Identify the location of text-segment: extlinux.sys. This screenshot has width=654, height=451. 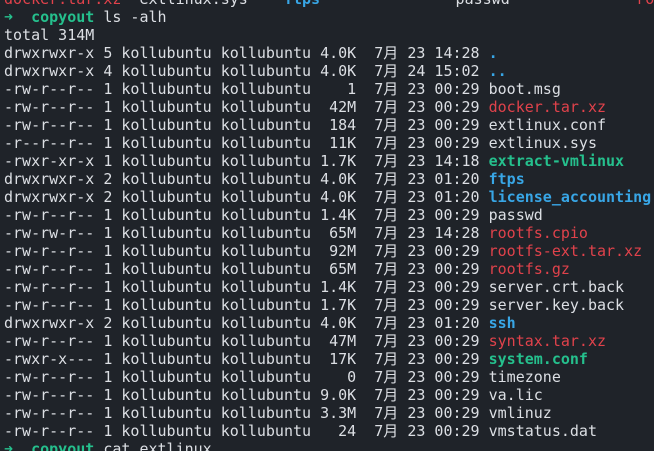
(202, 4).